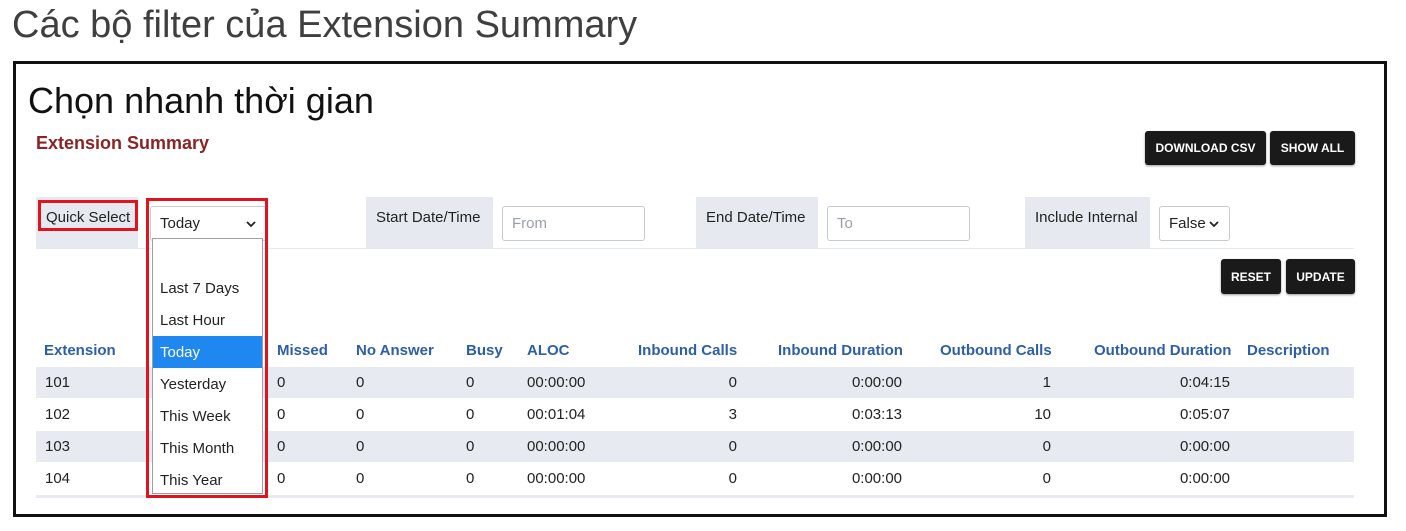 Image resolution: width=1406 pixels, height=531 pixels. What do you see at coordinates (732, 414) in the screenshot?
I see `cell-inbound-calls: 3` at bounding box center [732, 414].